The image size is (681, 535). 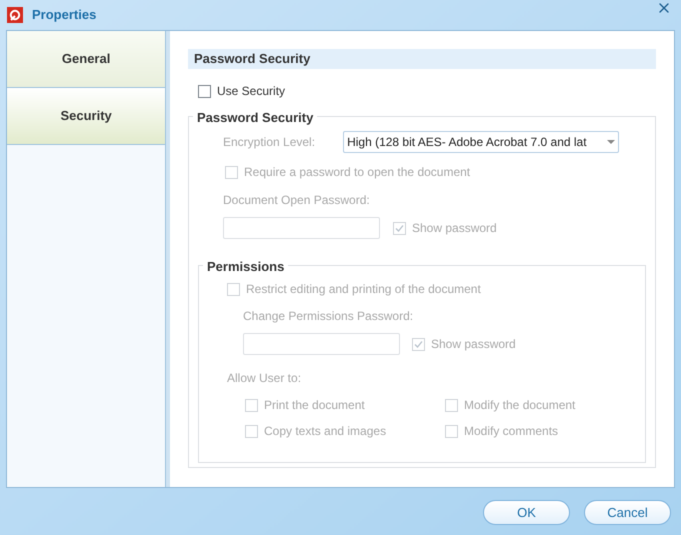 I want to click on dialog-button: Cancel, so click(x=627, y=512).